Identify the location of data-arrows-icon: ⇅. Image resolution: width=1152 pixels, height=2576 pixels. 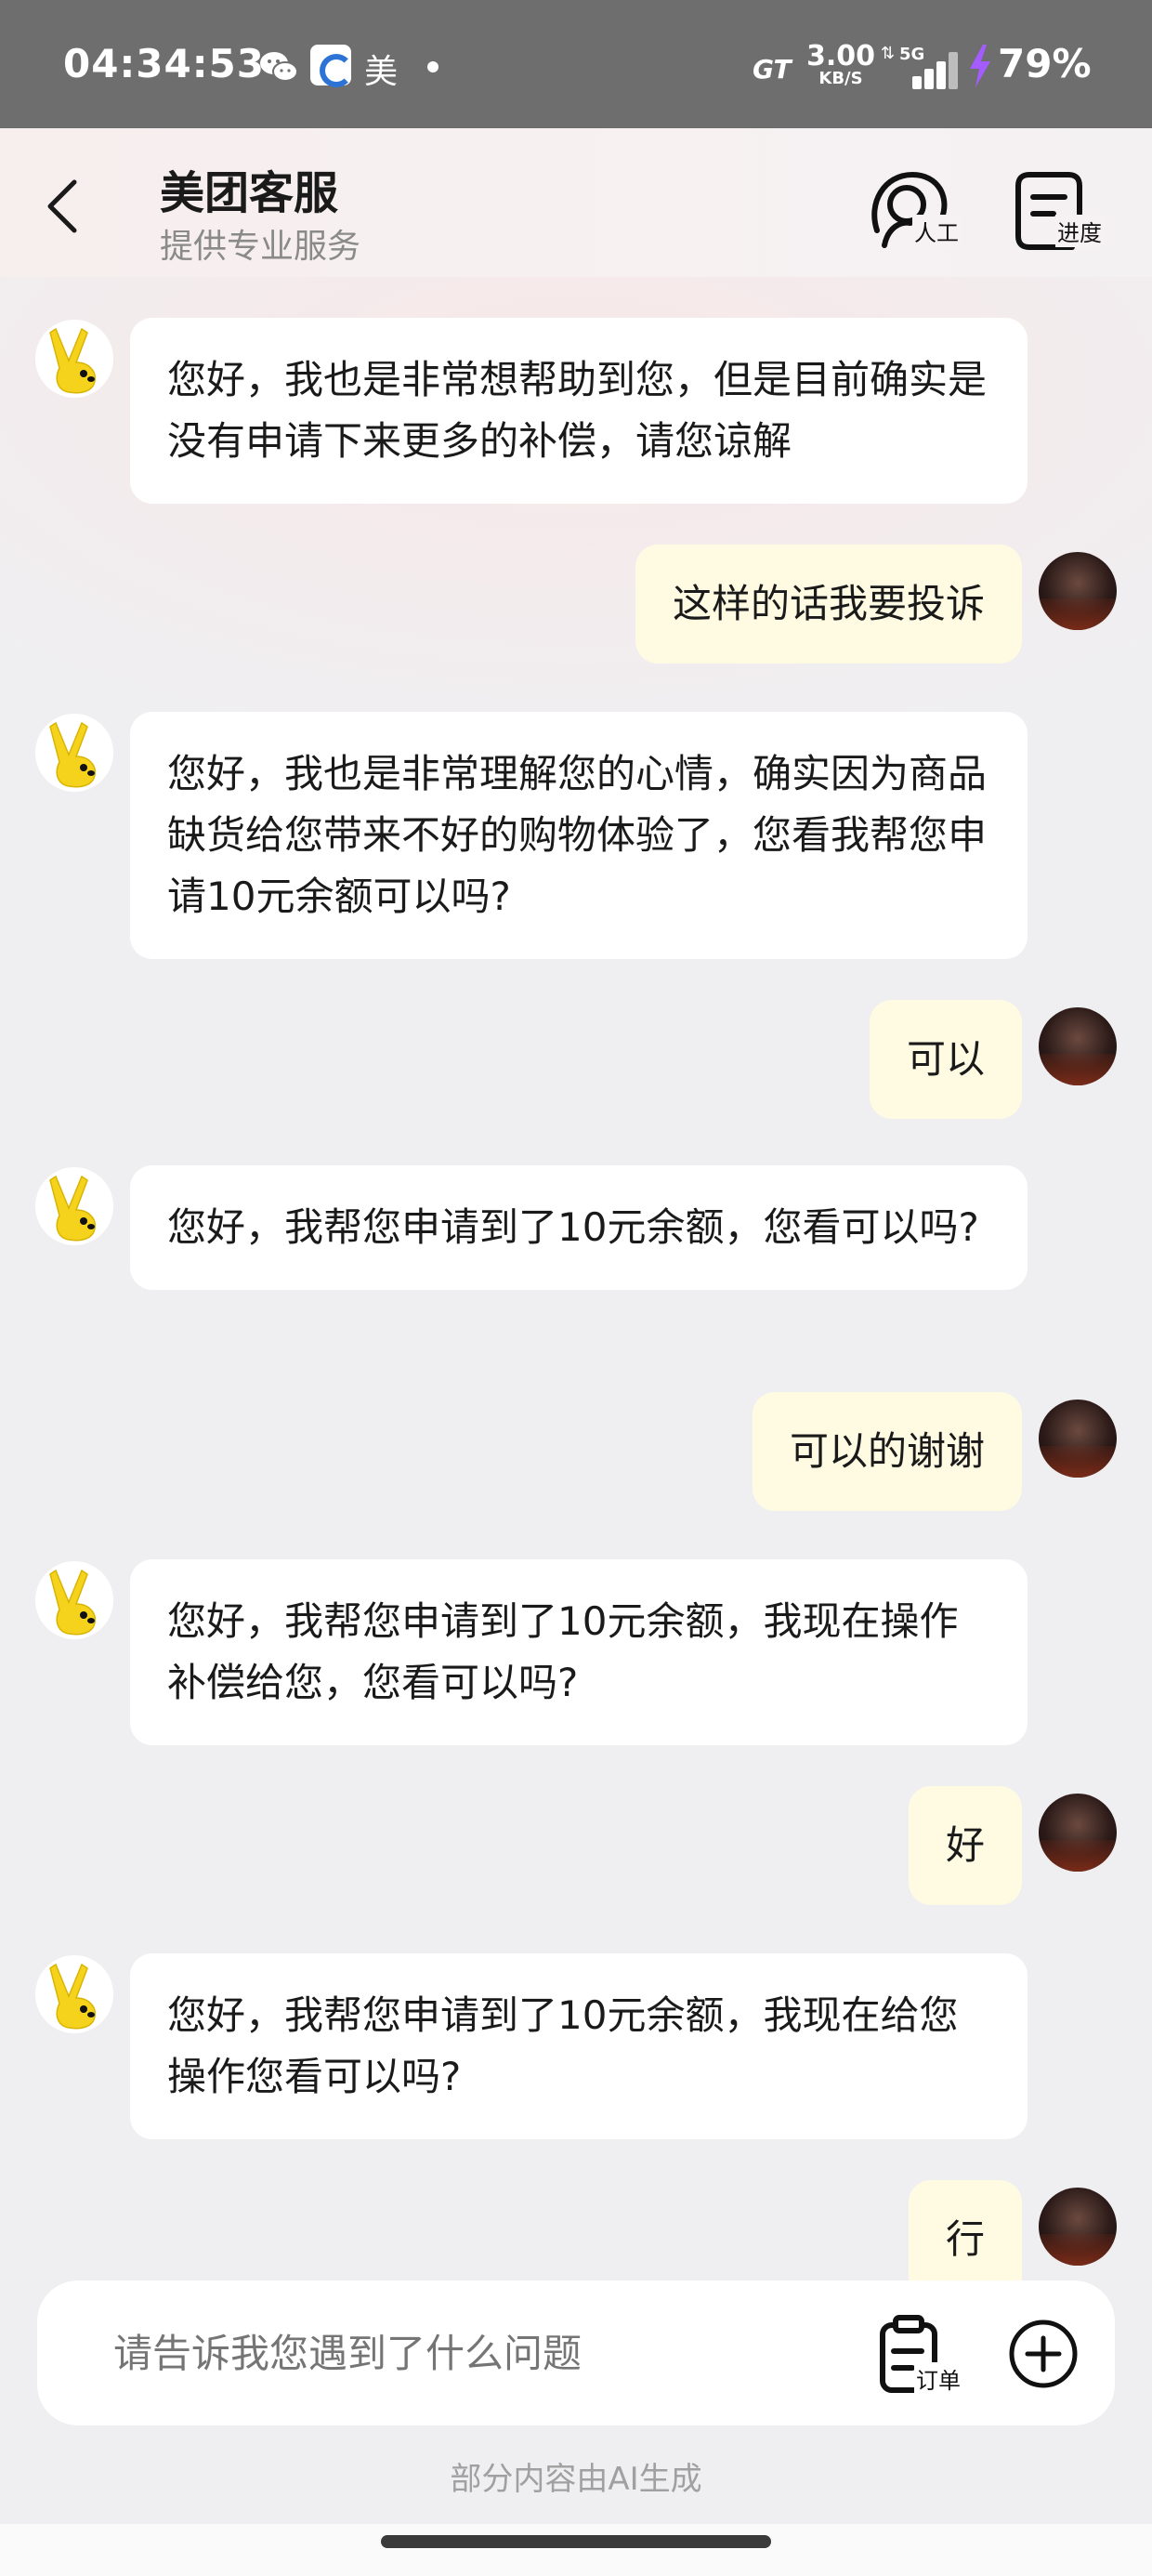
(888, 53).